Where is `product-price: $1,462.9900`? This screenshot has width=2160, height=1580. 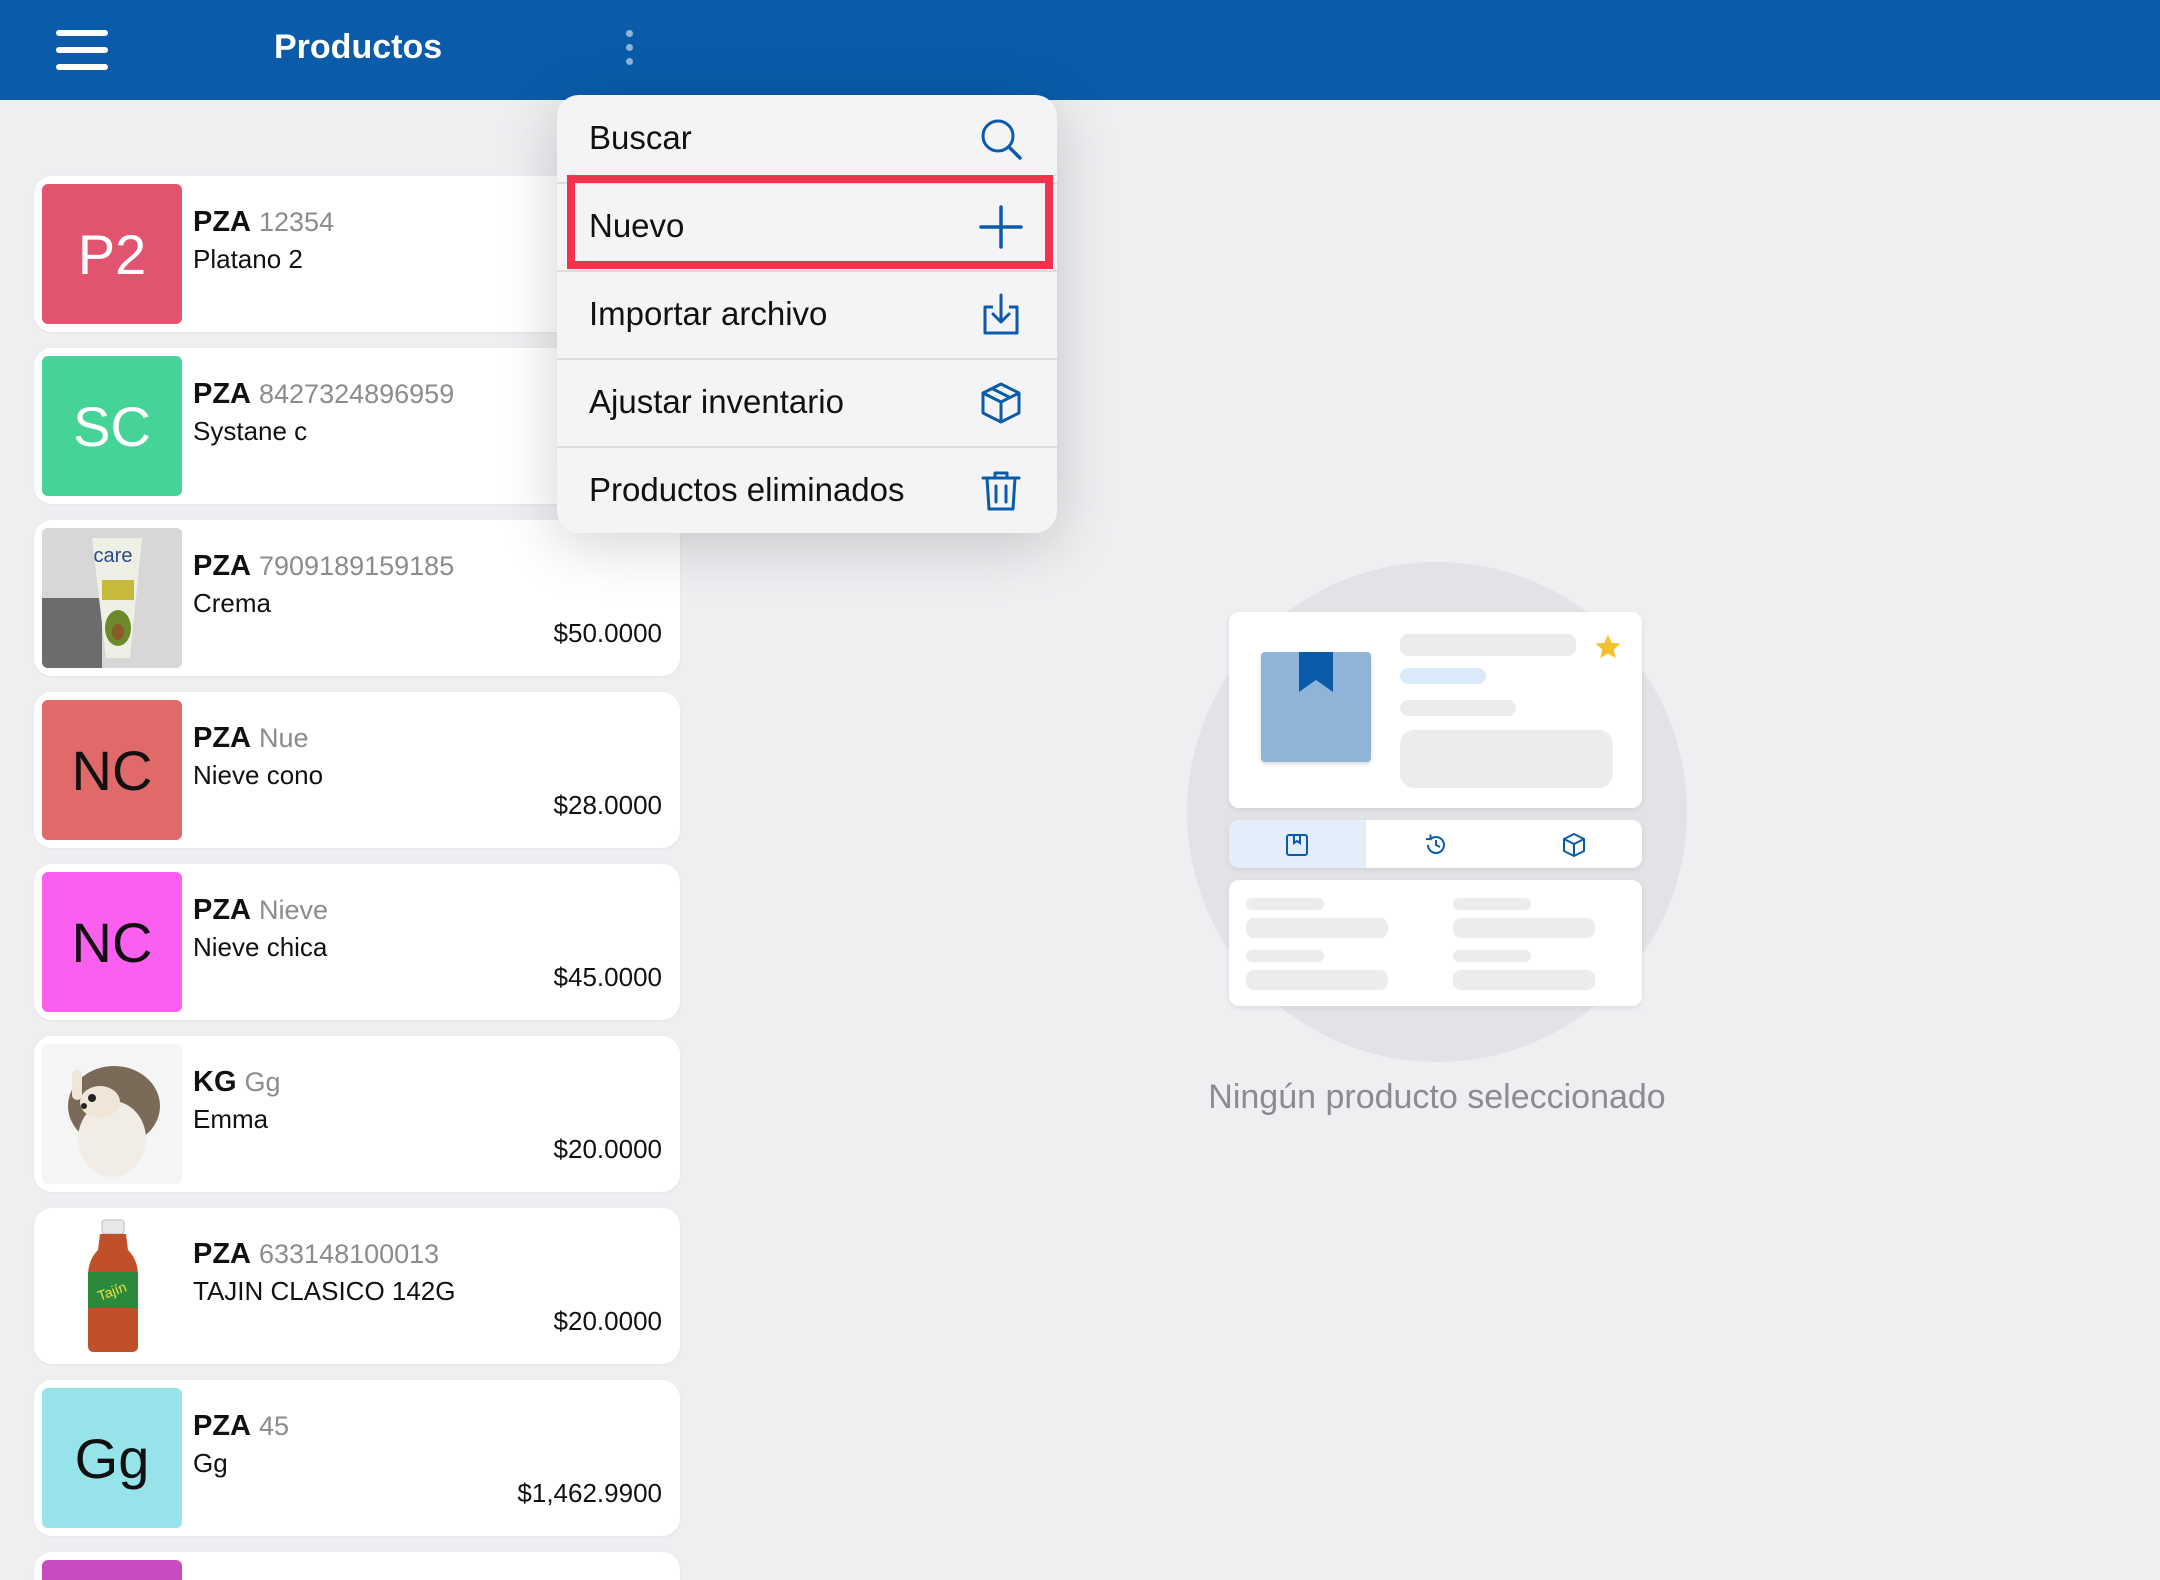 product-price: $1,462.9900 is located at coordinates (589, 1493).